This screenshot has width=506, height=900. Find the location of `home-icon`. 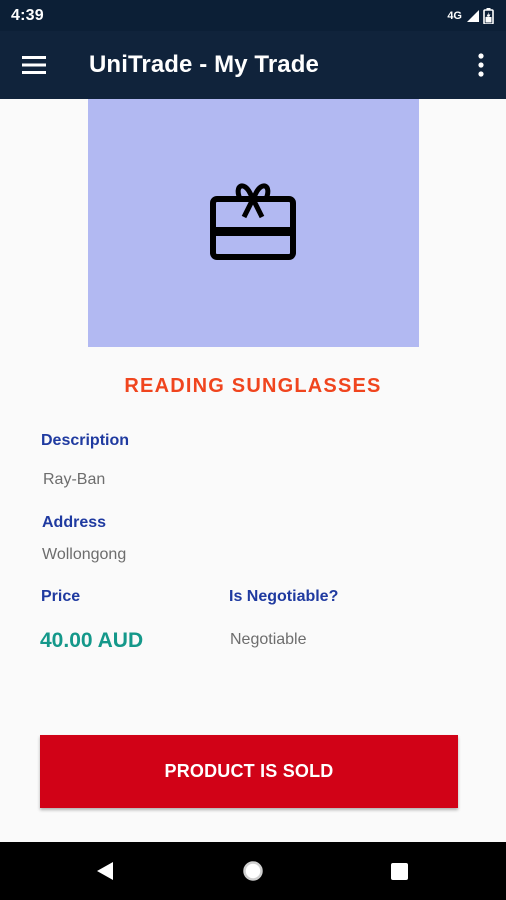

home-icon is located at coordinates (253, 871).